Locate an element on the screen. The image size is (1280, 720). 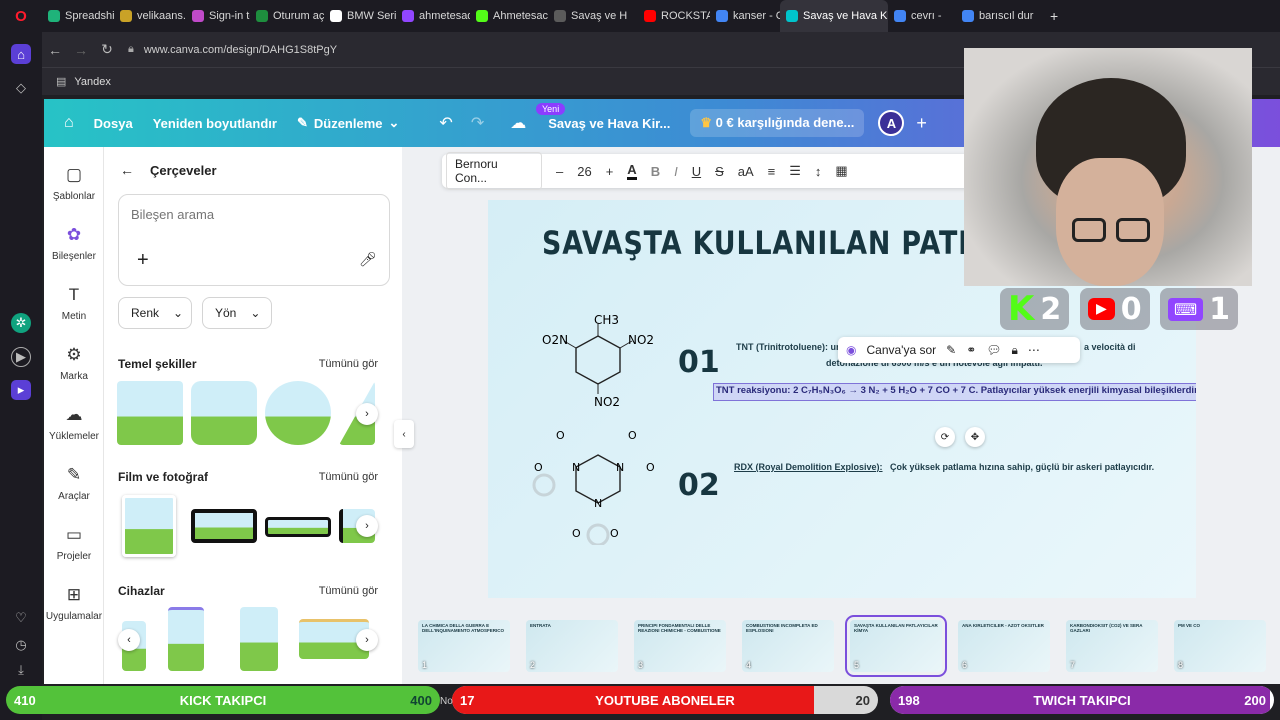
browser-tab: Spreadshir is located at coordinates (78, 16).